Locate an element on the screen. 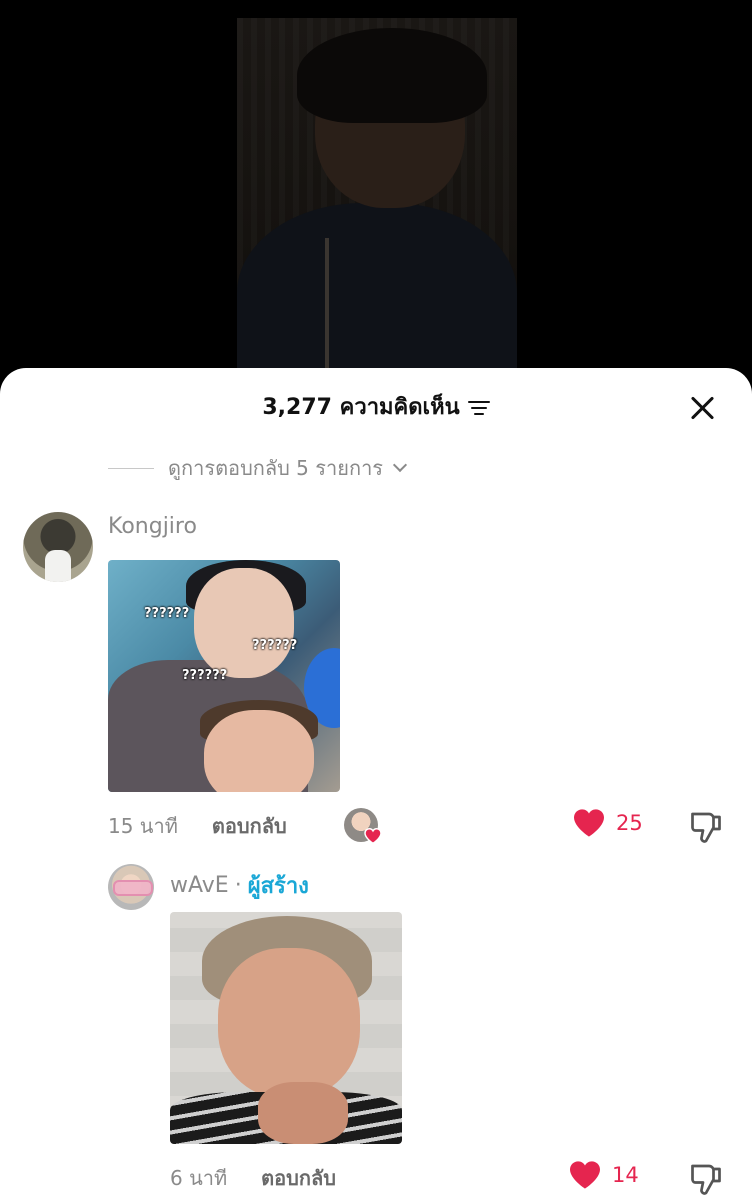  comments-header: 3,277 ความคิดเห็น is located at coordinates (376, 408).